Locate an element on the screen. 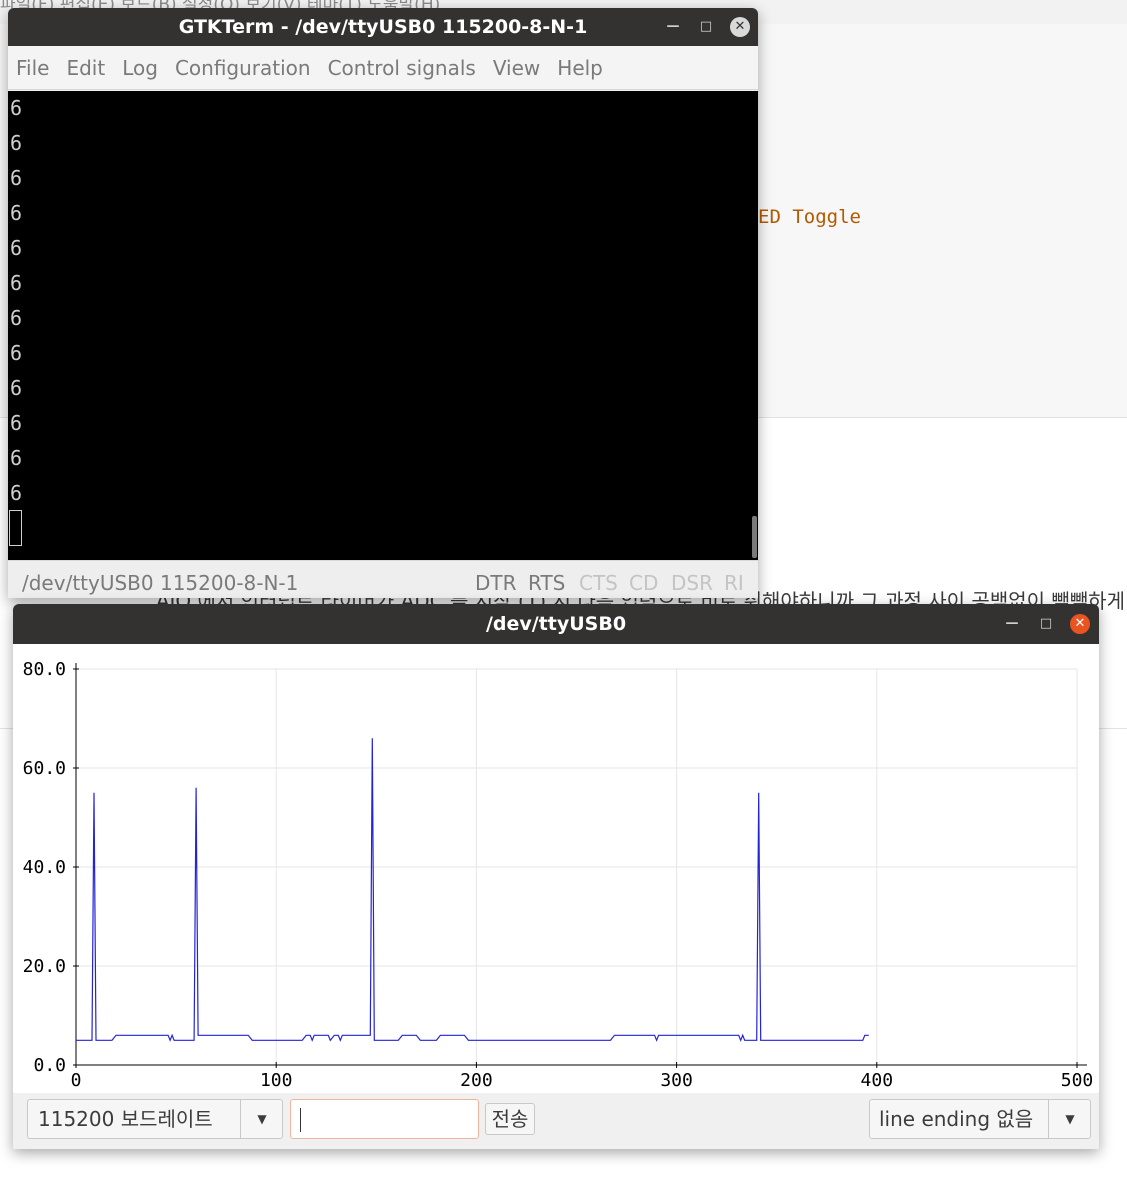 Image resolution: width=1127 pixels, height=1179 pixels. line-ending-dropdown: line ending 없음 ▼ is located at coordinates (980, 1119).